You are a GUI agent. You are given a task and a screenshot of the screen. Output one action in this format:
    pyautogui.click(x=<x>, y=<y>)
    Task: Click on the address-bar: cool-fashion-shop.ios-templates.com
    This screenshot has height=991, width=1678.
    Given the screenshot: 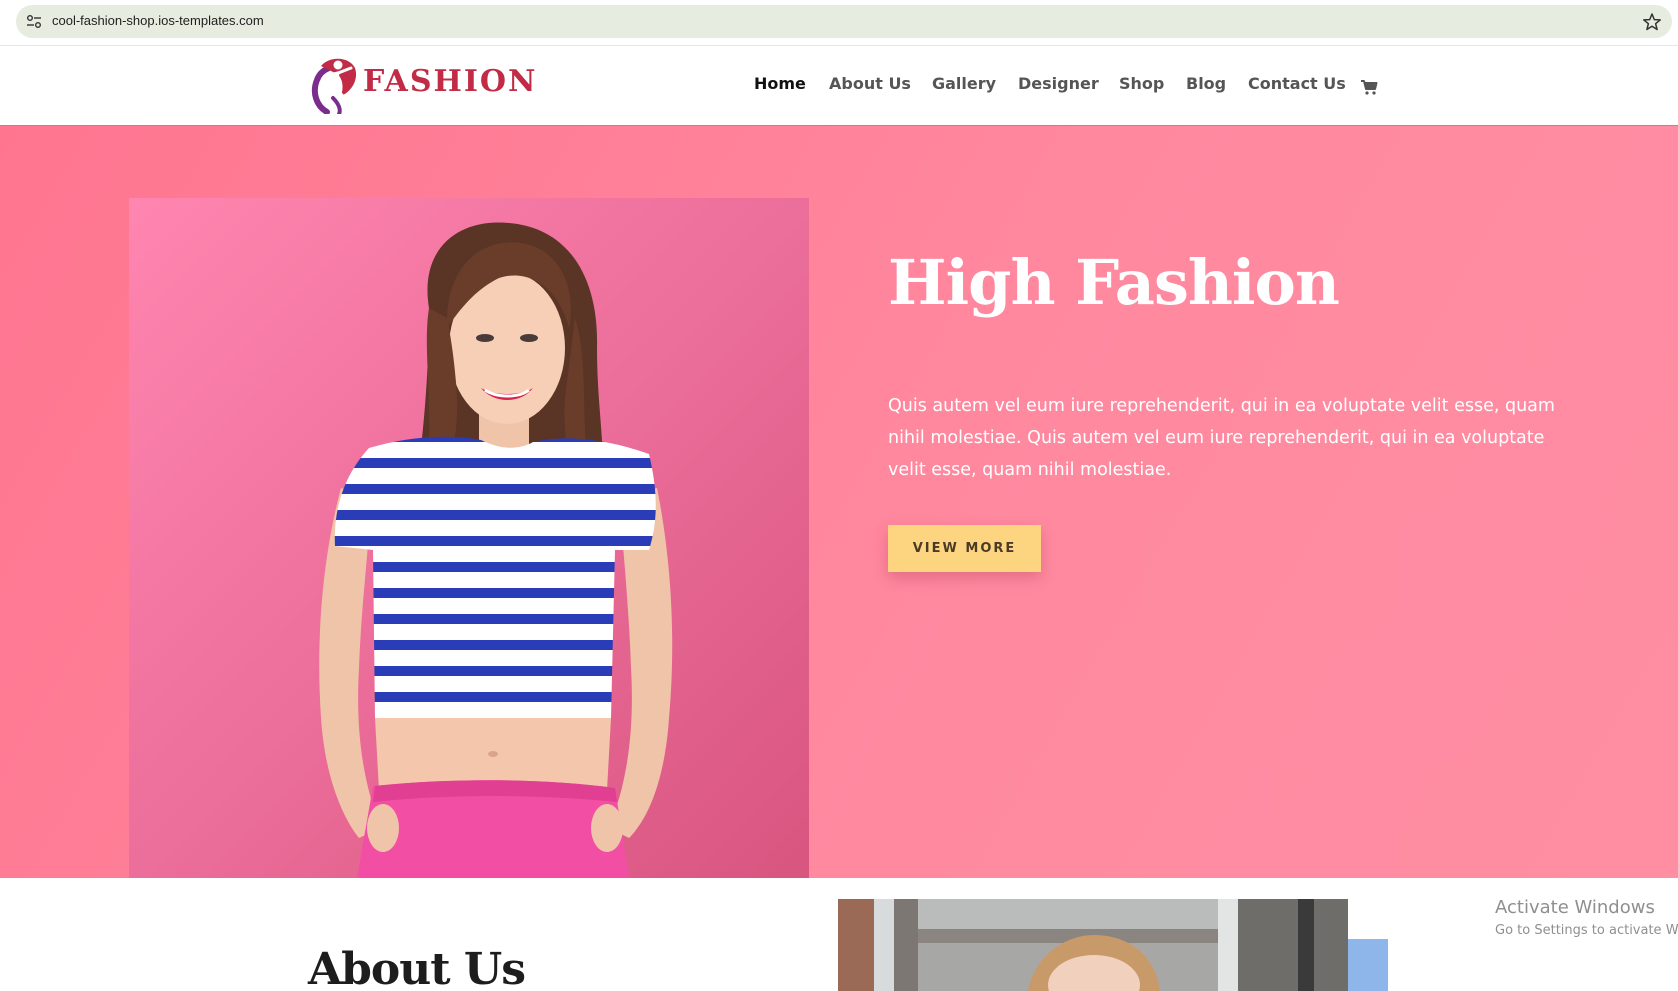 What is the action you would take?
    pyautogui.click(x=844, y=21)
    